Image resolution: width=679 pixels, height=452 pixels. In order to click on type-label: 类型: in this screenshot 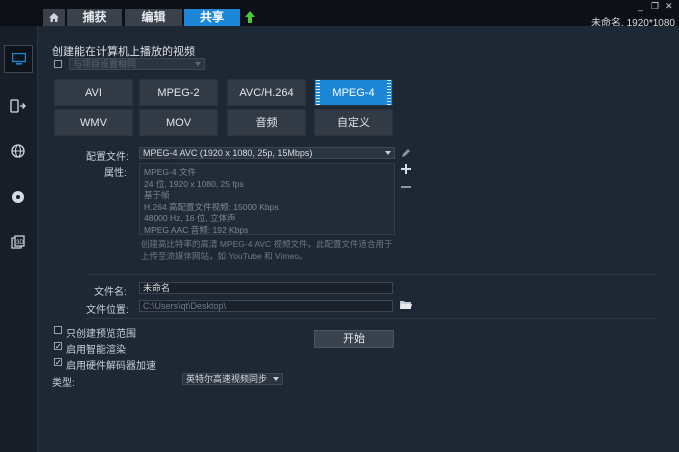, I will do `click(63, 383)`.